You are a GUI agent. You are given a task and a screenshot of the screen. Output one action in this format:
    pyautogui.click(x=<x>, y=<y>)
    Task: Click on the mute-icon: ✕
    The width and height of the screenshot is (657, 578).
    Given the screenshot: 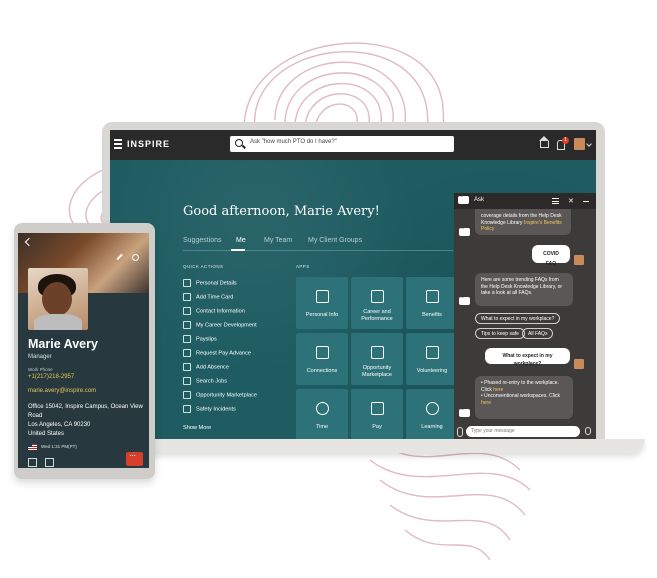 What is the action you would take?
    pyautogui.click(x=571, y=201)
    